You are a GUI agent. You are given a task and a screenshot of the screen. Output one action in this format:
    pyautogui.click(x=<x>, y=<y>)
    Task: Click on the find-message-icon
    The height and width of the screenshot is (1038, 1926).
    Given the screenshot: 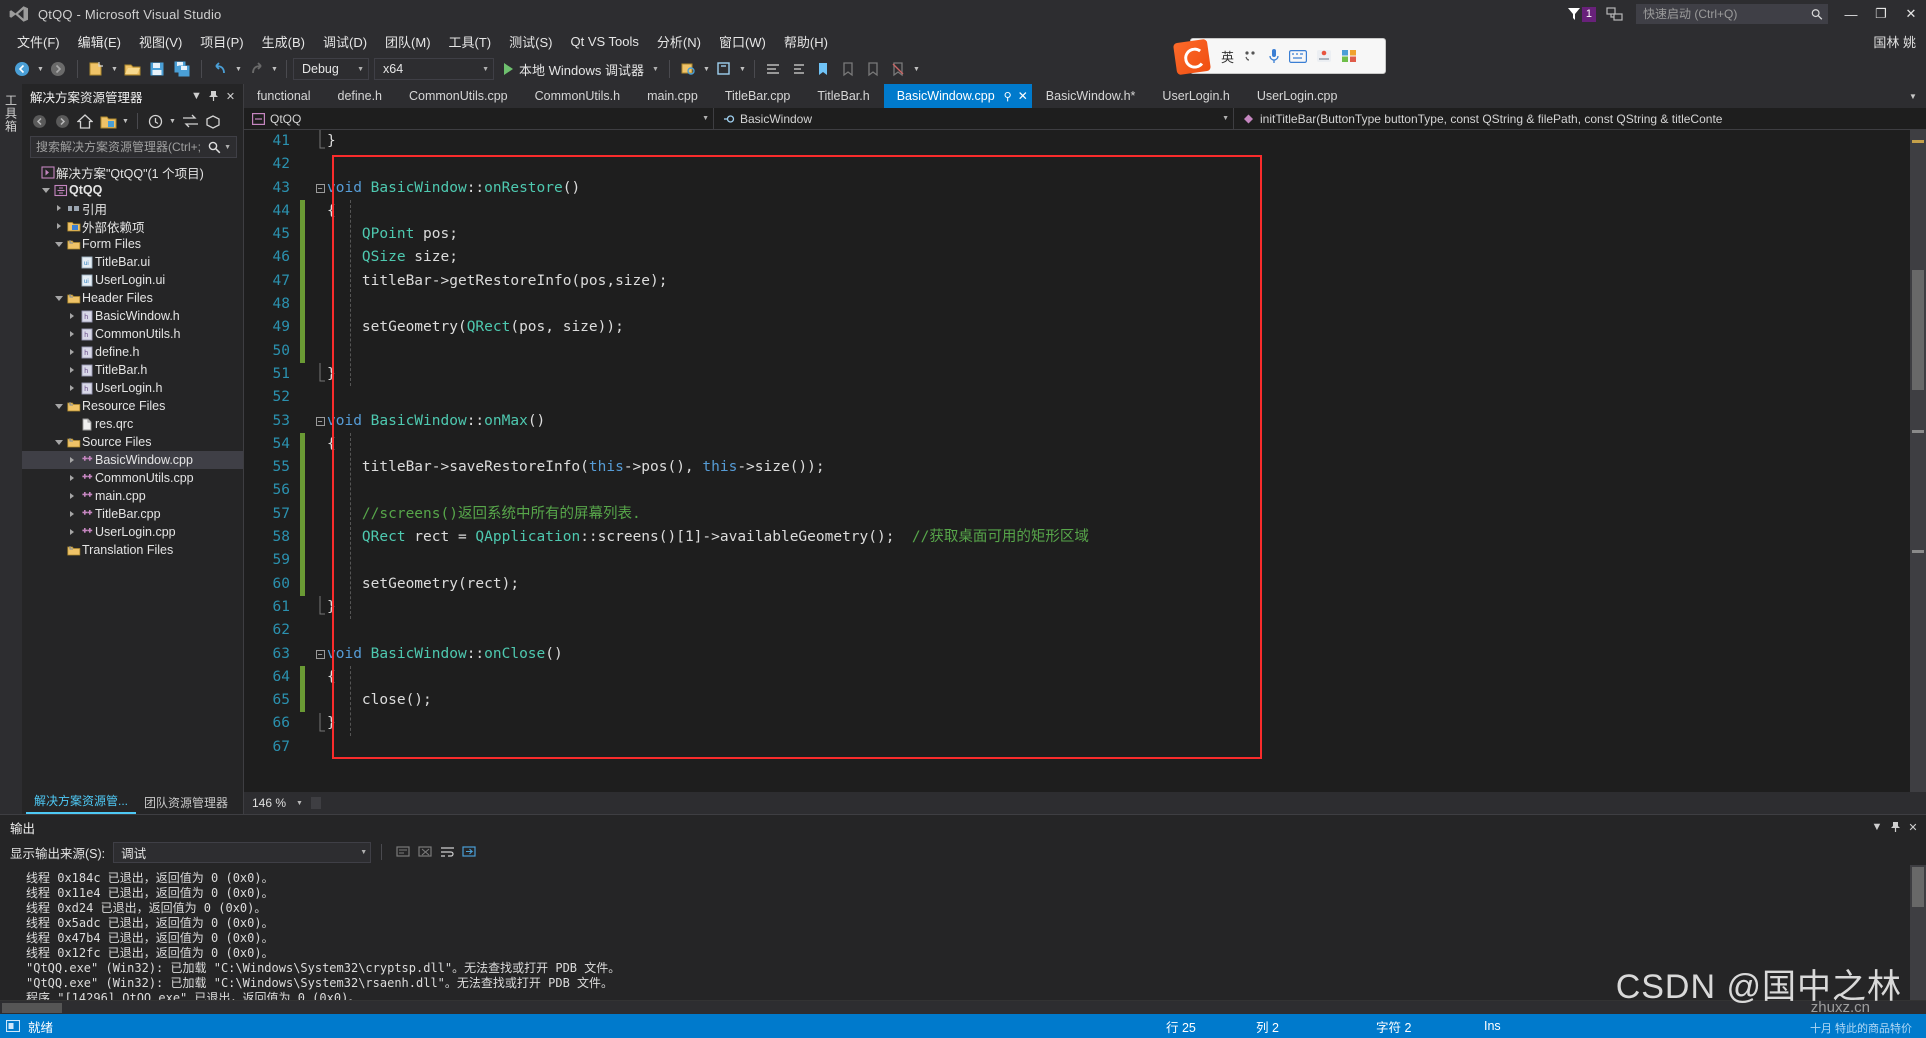 What is the action you would take?
    pyautogui.click(x=403, y=852)
    